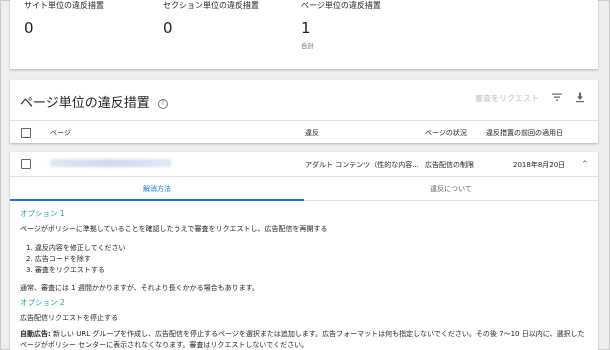 Image resolution: width=610 pixels, height=350 pixels. What do you see at coordinates (304, 164) in the screenshot?
I see `table-row: アダルト コンテンツ（性的な内容... 広告配信の制限 2018年8月20日 ⌃` at bounding box center [304, 164].